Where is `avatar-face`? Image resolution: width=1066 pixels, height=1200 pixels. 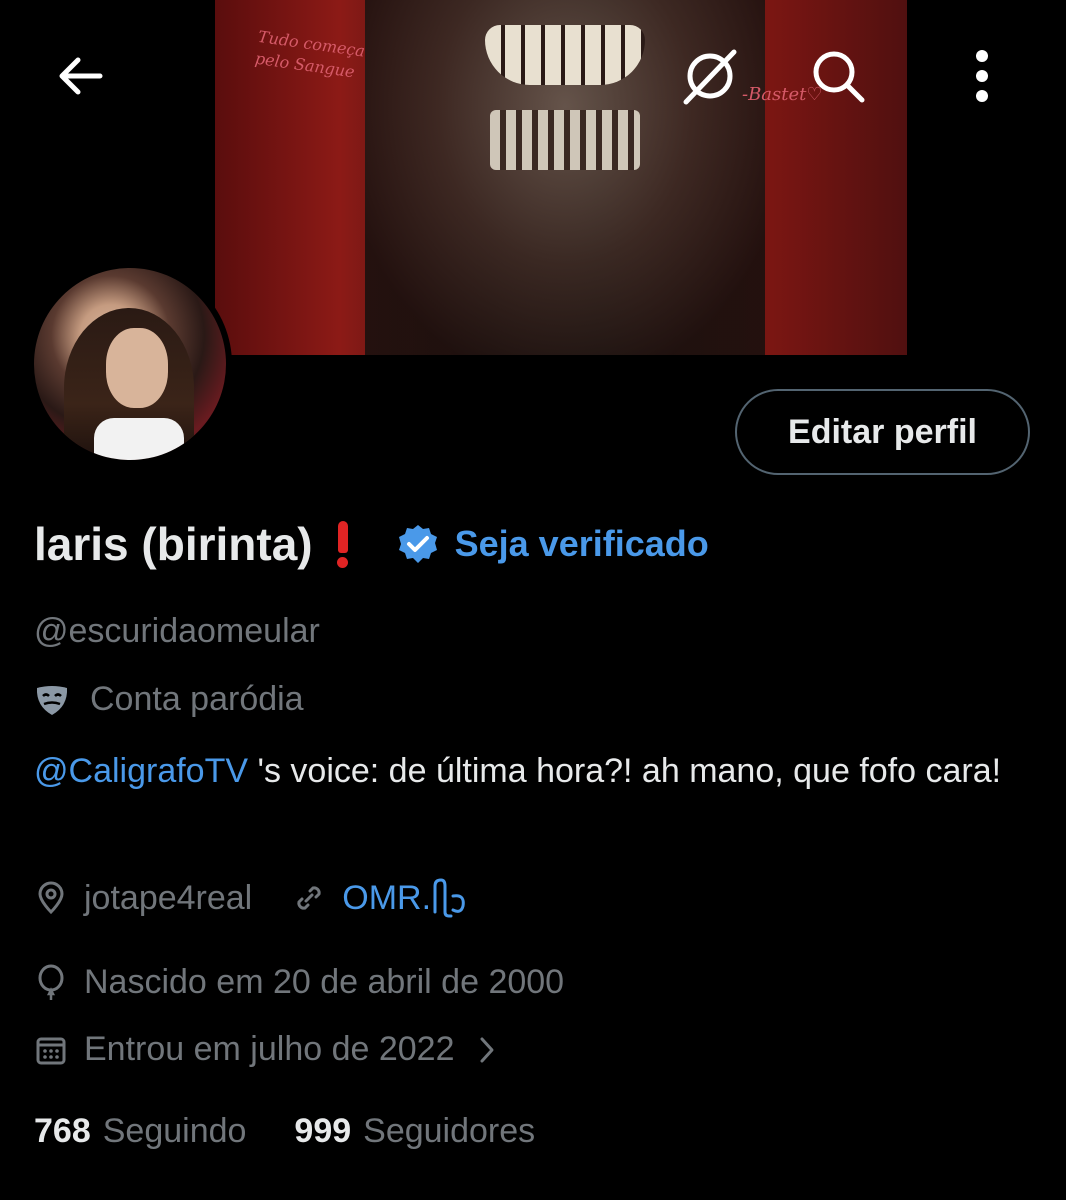
avatar-face is located at coordinates (137, 368).